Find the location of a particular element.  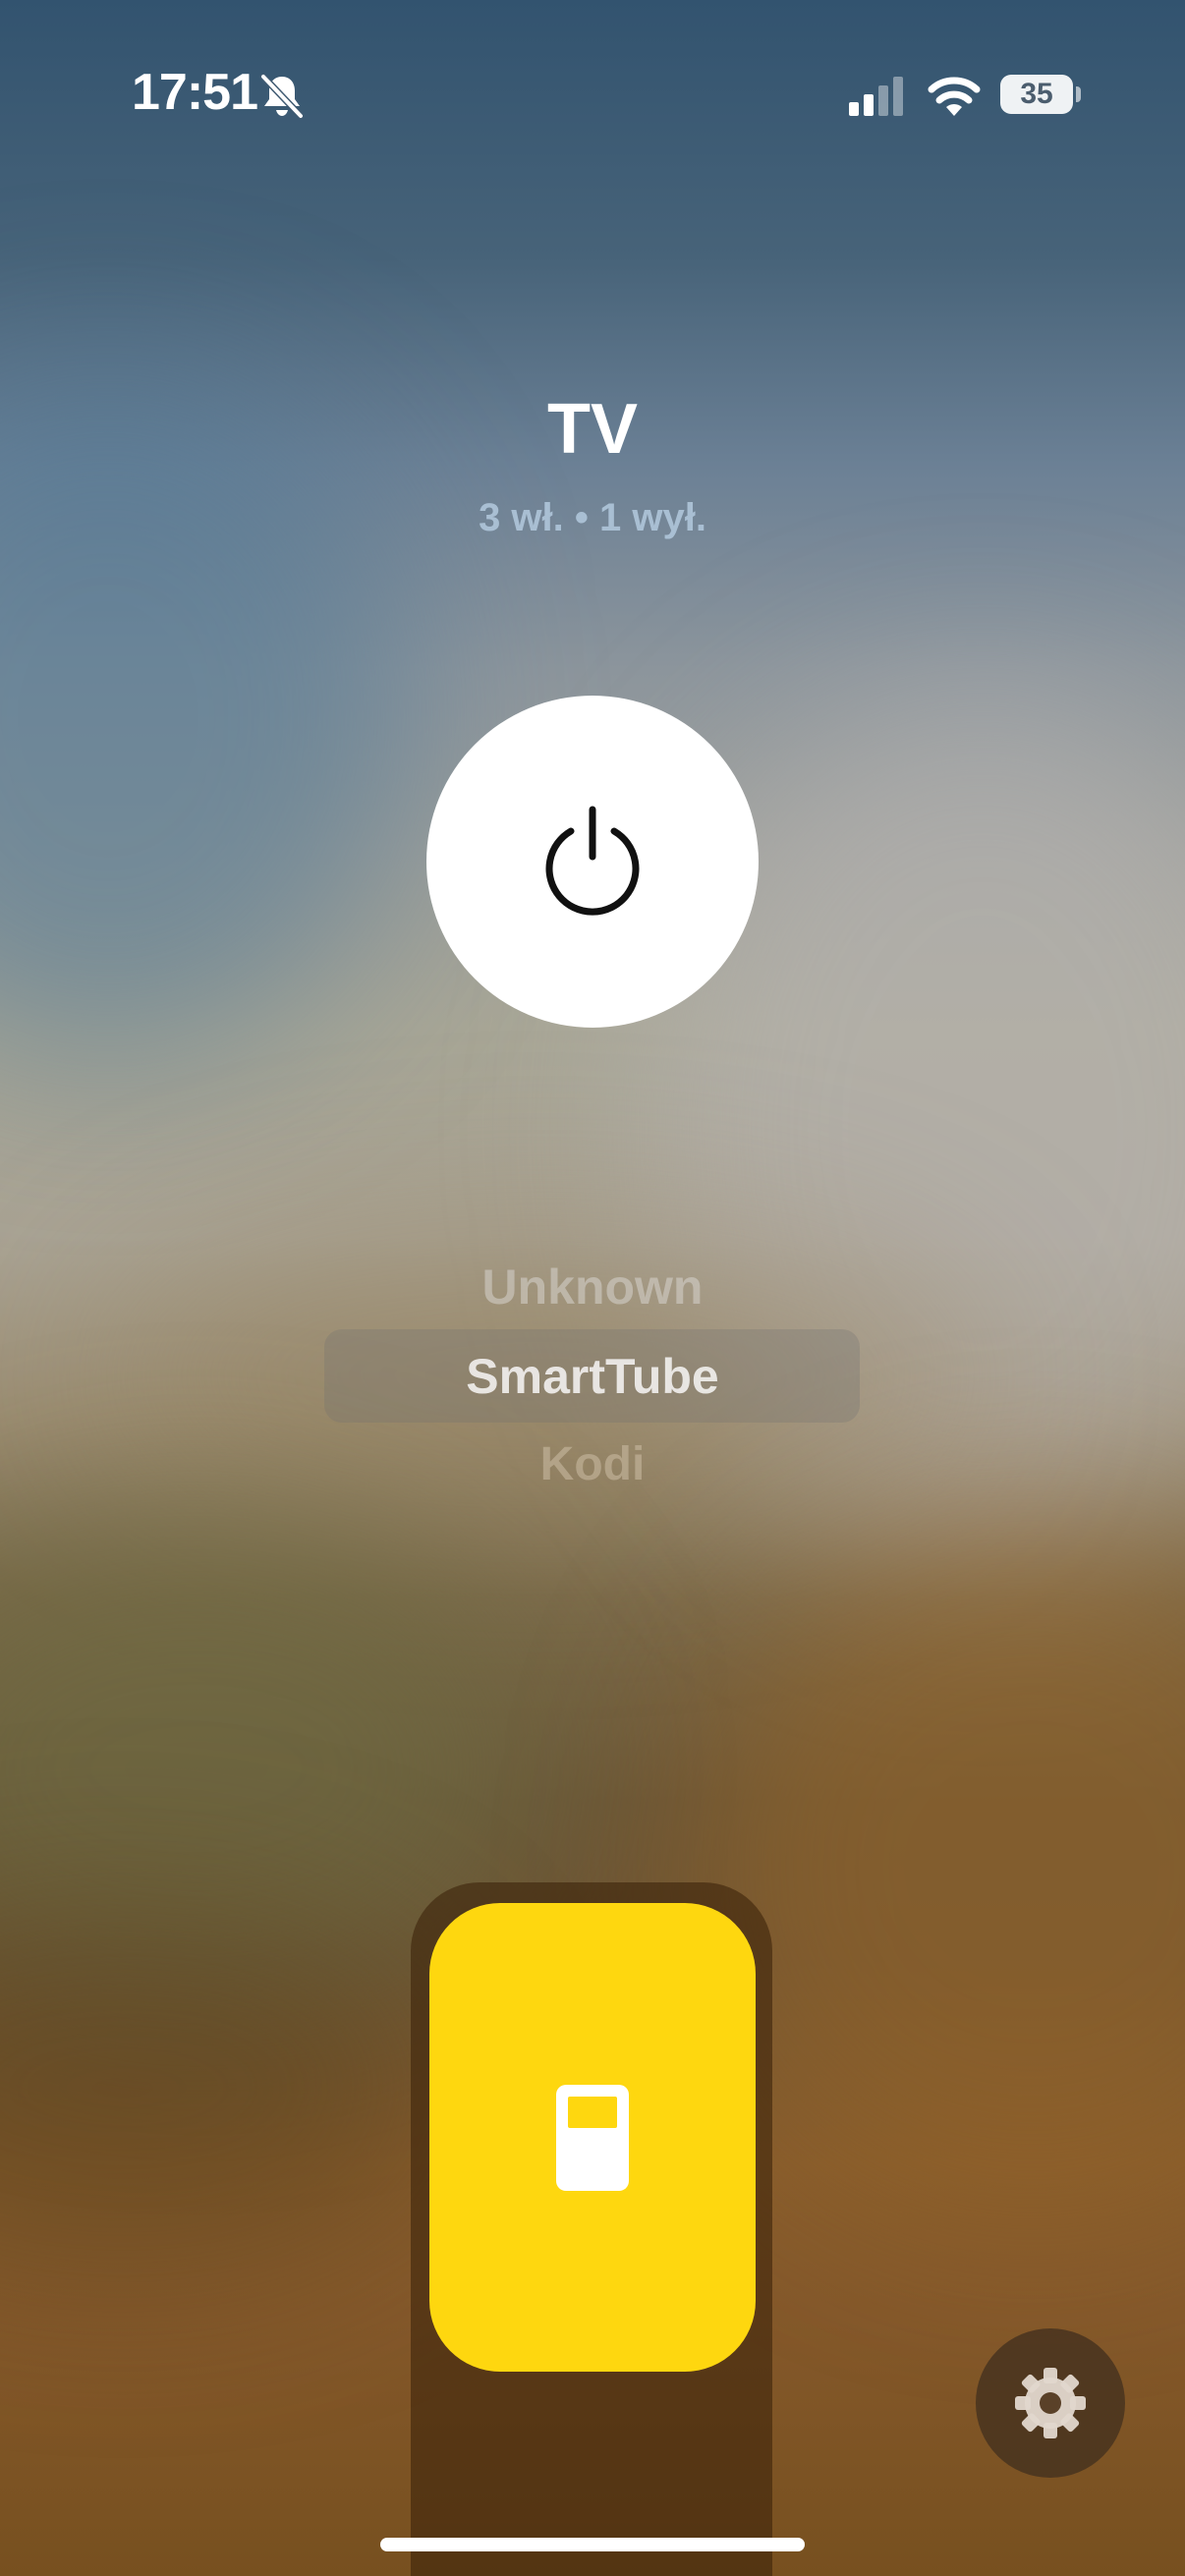

device-card is located at coordinates (592, 2137).